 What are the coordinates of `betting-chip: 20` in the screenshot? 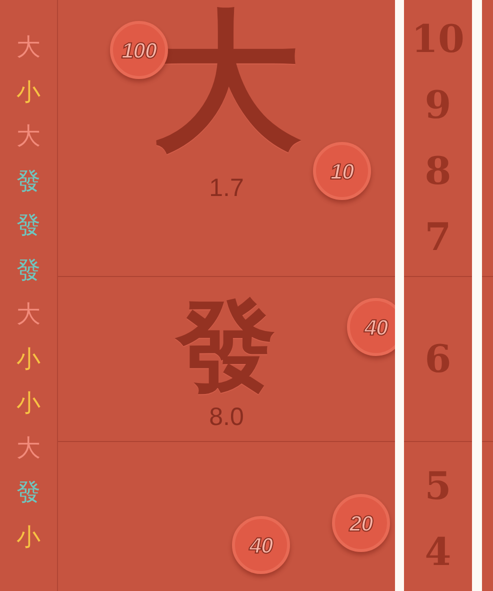 It's located at (361, 523).